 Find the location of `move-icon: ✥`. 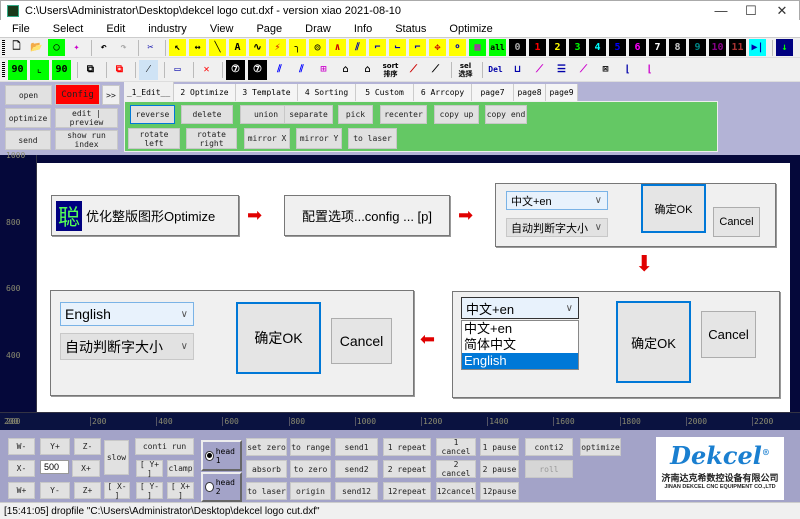

move-icon: ✥ is located at coordinates (437, 47).